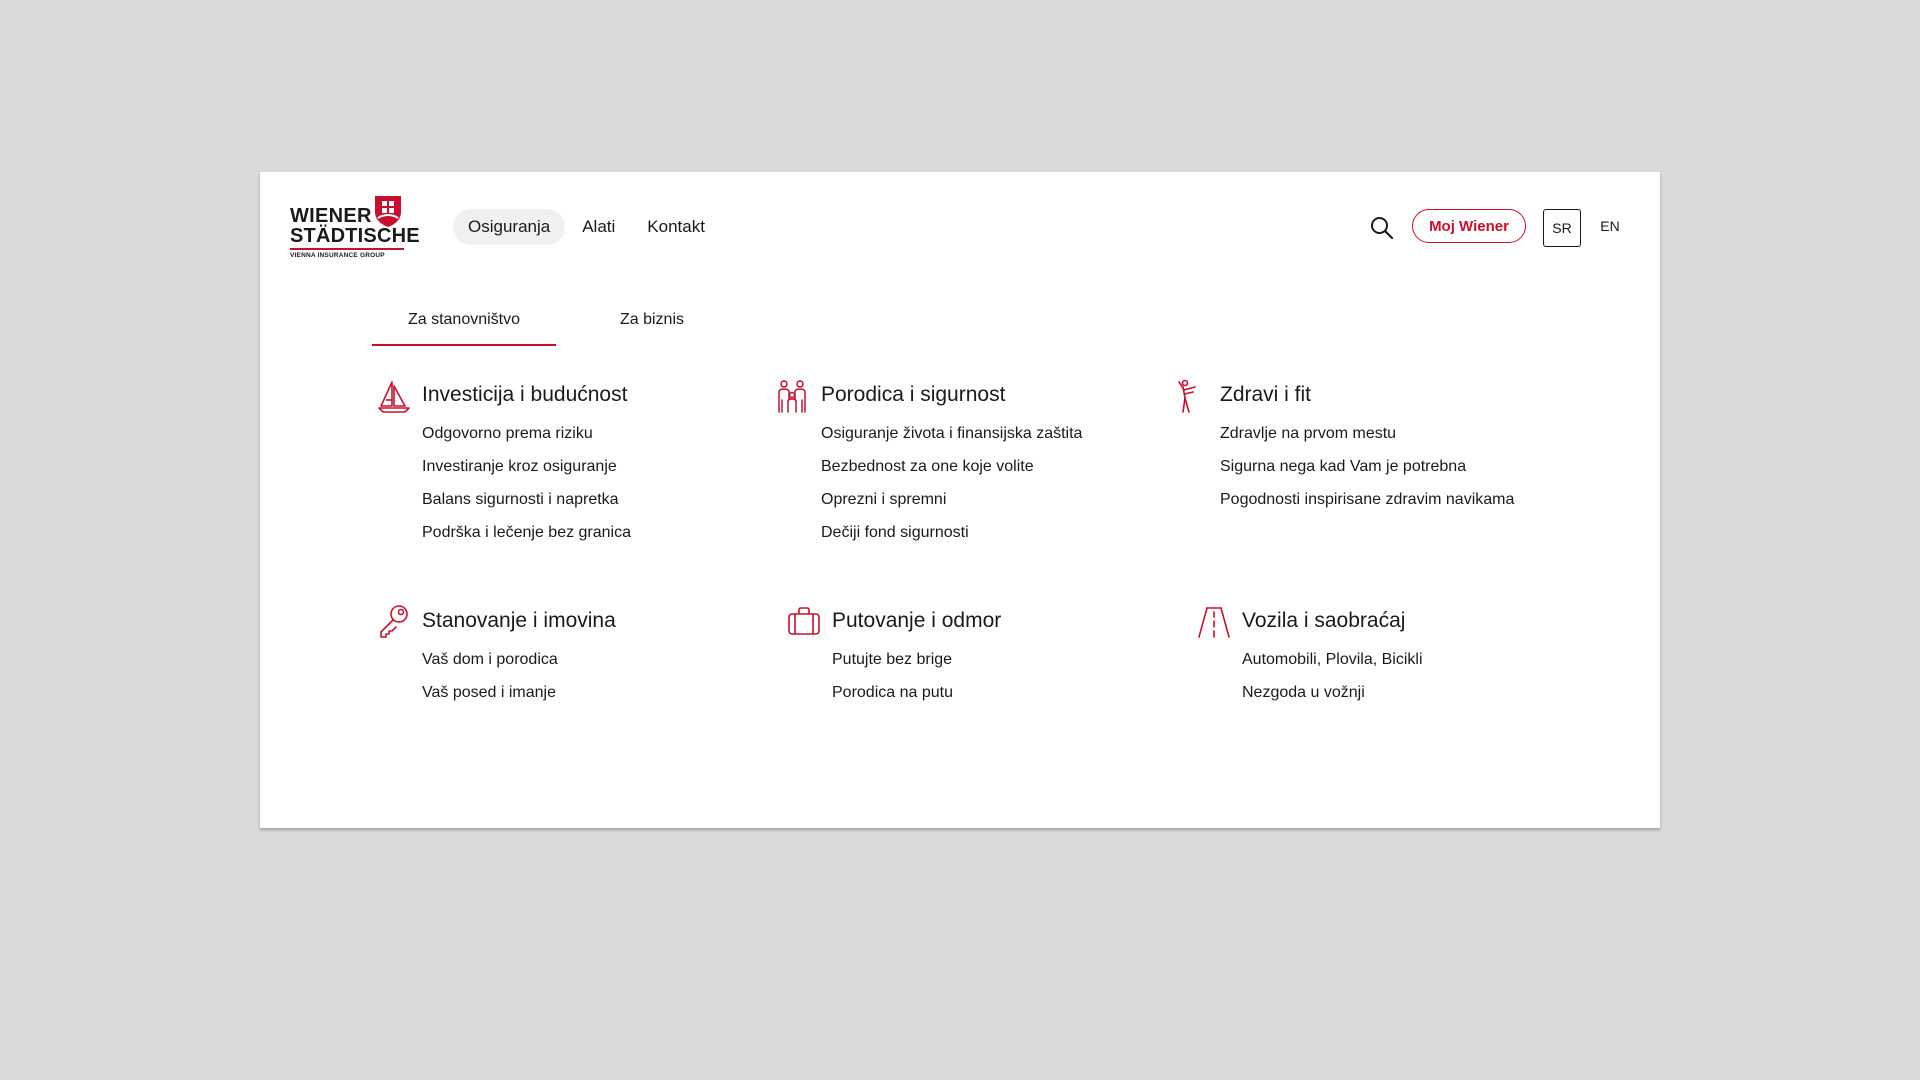 The width and height of the screenshot is (1920, 1080). I want to click on category-link: Bezbednost za one koje volite, so click(951, 466).